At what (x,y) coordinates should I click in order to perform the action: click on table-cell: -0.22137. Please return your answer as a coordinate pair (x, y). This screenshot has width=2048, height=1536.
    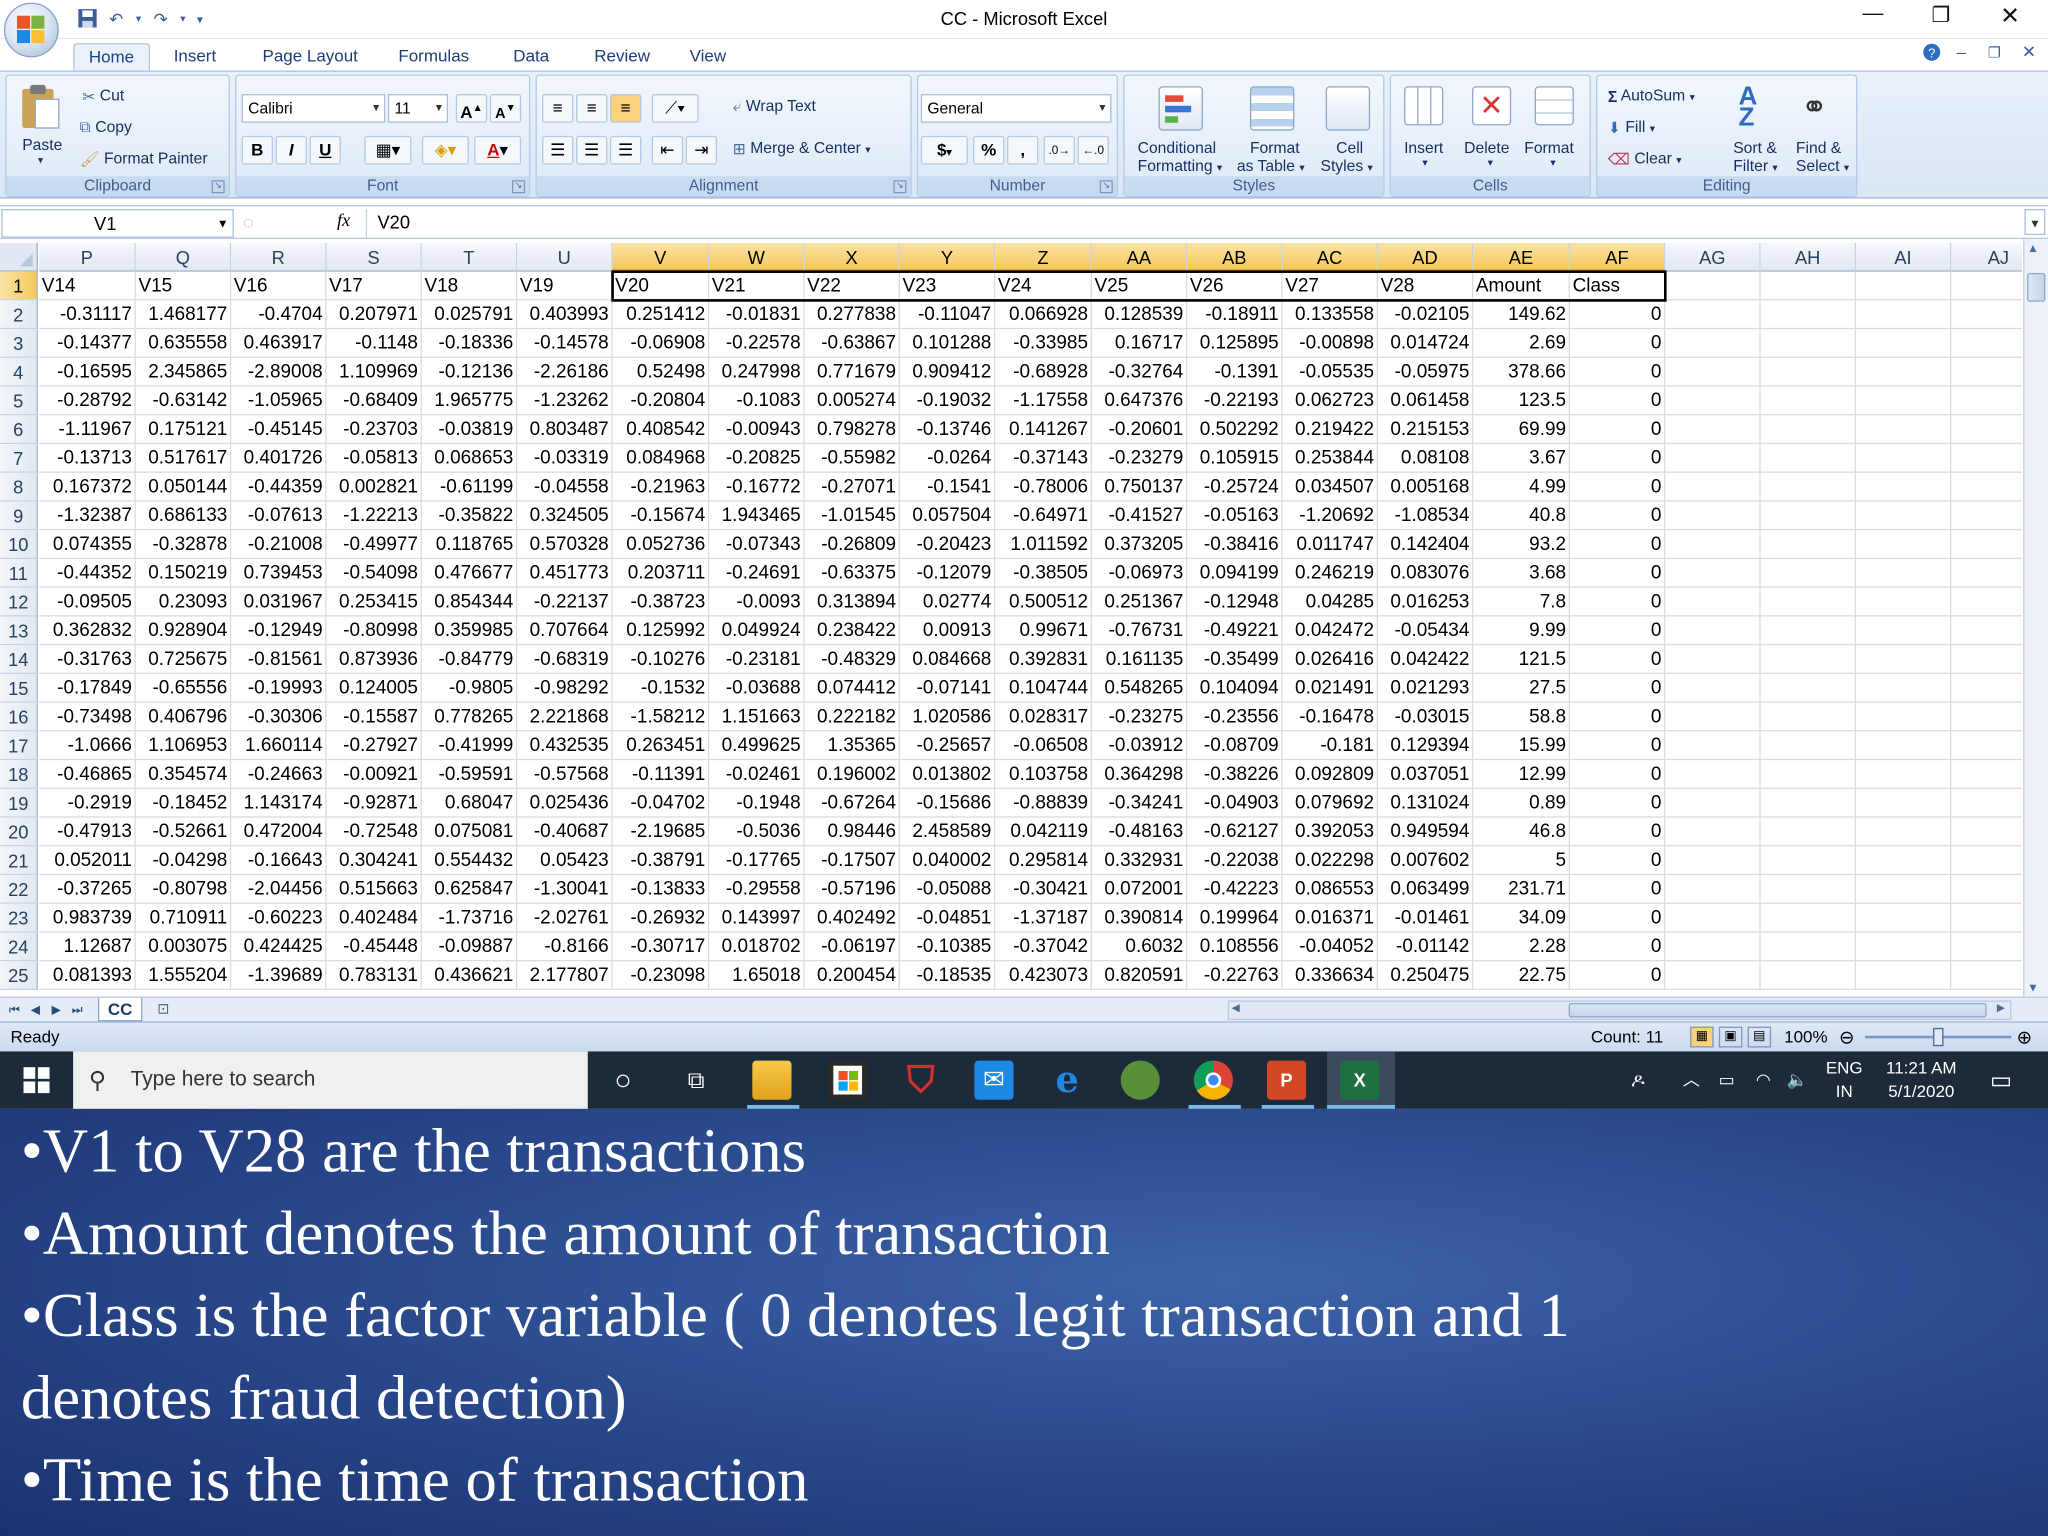
    Looking at the image, I should click on (565, 602).